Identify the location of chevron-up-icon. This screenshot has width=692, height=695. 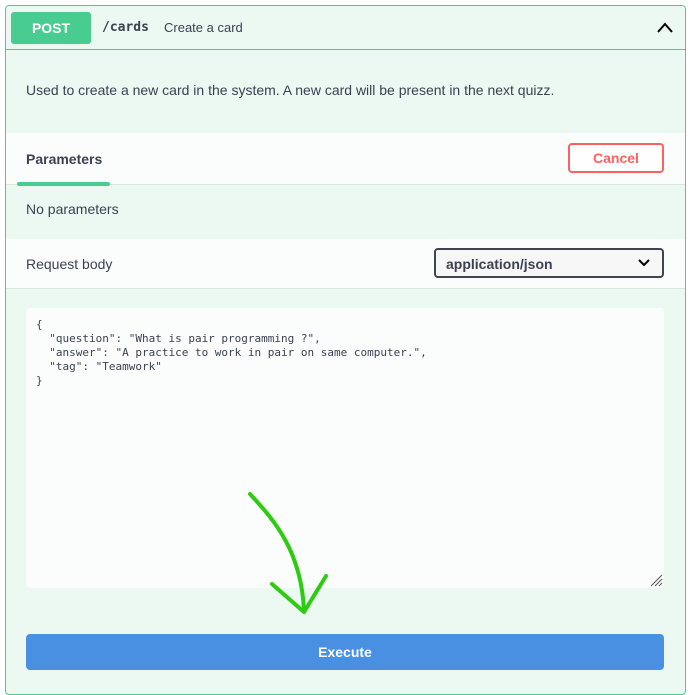
(665, 28).